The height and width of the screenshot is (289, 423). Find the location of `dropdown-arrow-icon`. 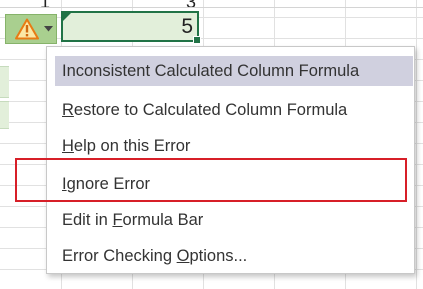

dropdown-arrow-icon is located at coordinates (48, 29).